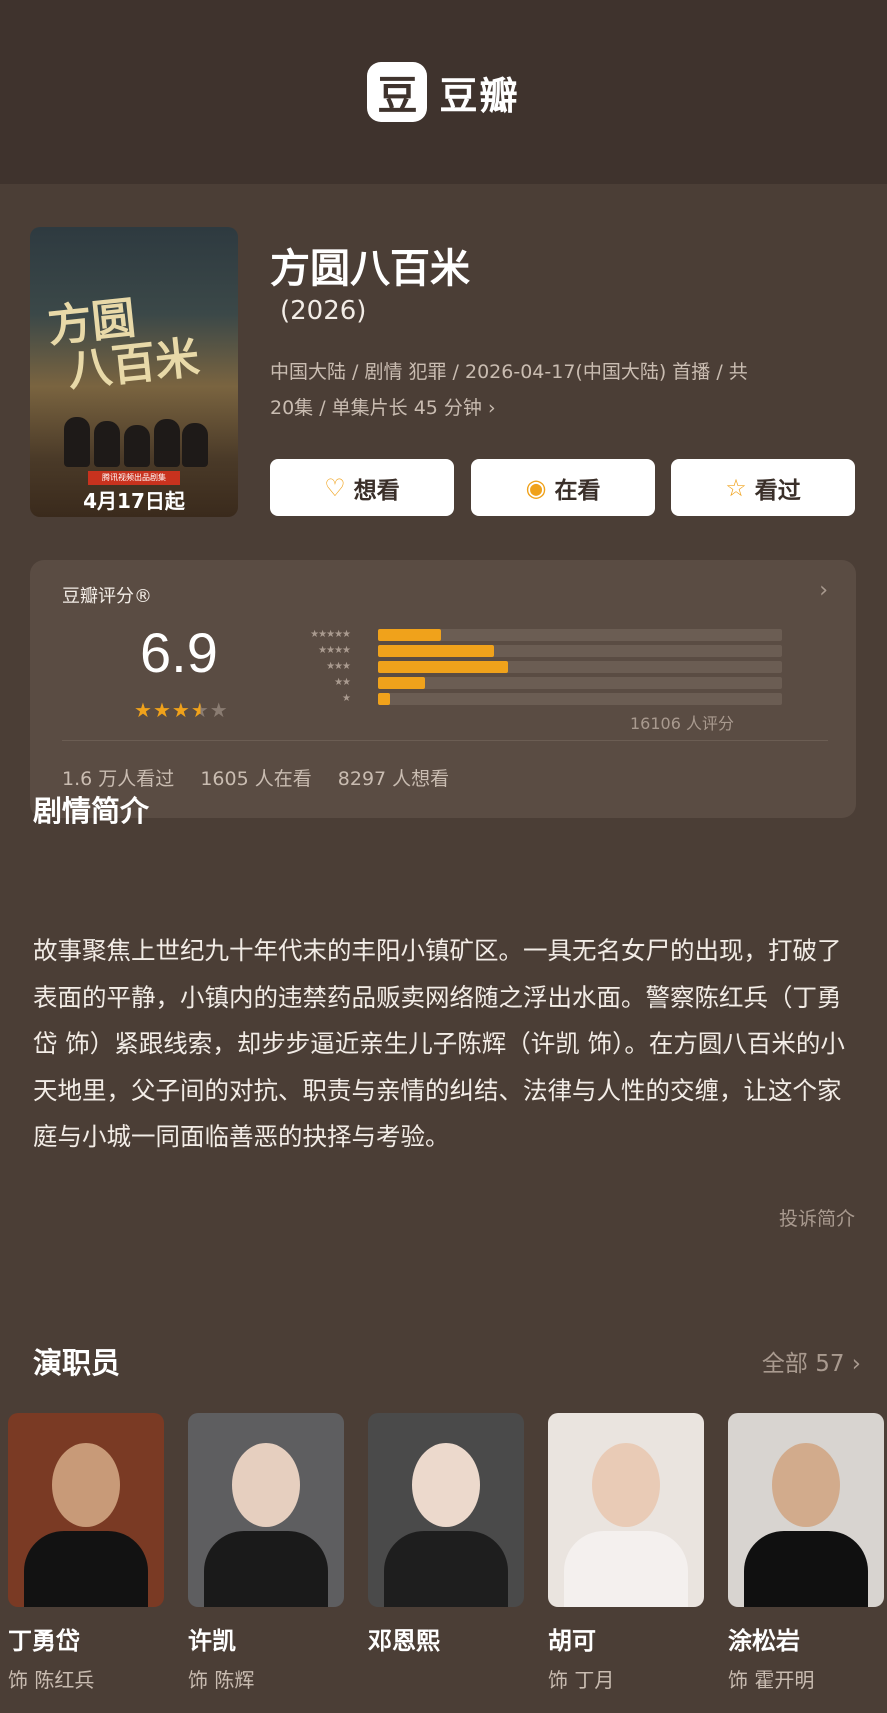 This screenshot has height=1713, width=887. Describe the element at coordinates (221, 1680) in the screenshot. I see `cast-role: 饰 陈辉` at that location.